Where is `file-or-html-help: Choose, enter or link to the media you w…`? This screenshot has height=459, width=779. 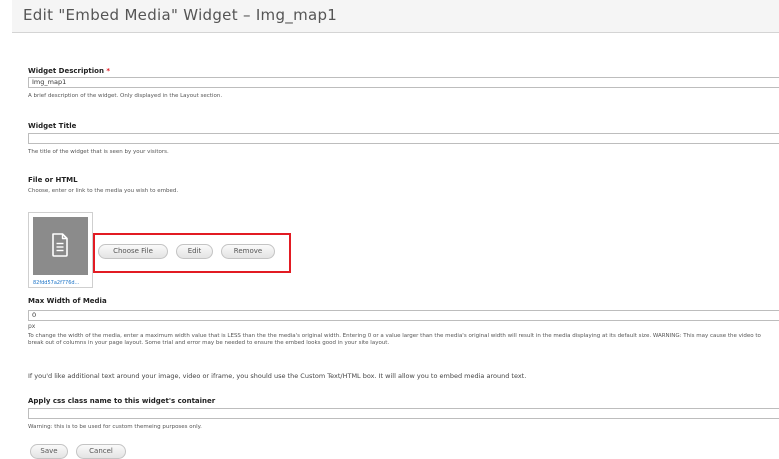 file-or-html-help: Choose, enter or link to the media you w… is located at coordinates (103, 191).